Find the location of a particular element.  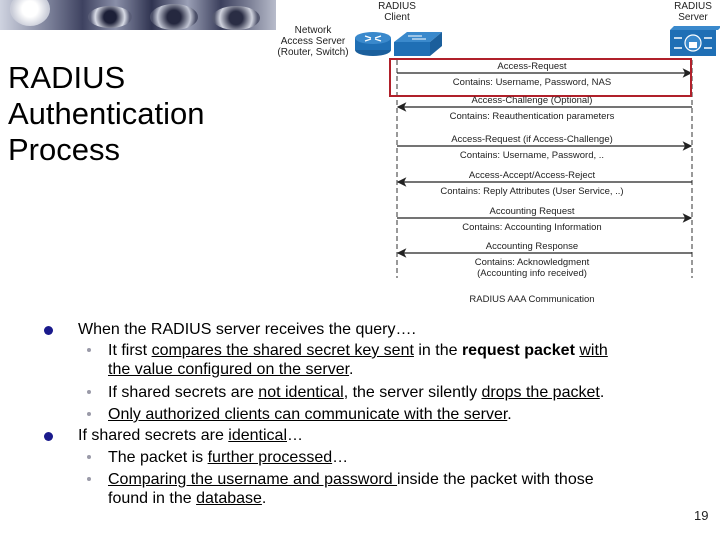

title-line: Process is located at coordinates (64, 149).